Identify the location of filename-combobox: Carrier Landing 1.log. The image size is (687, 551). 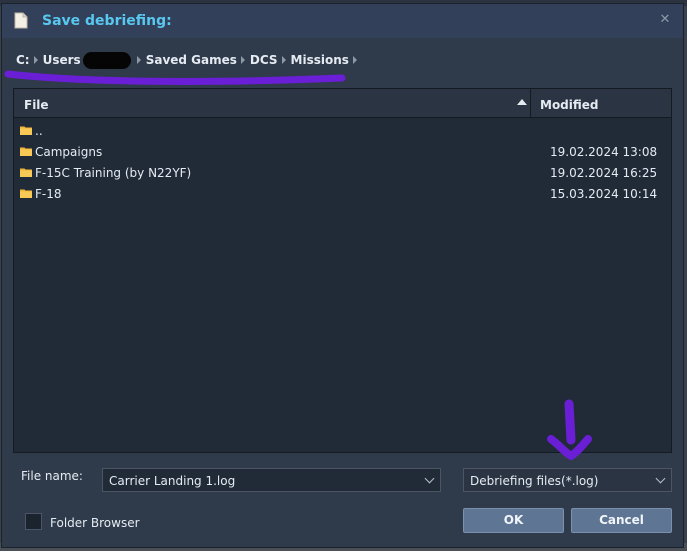
(271, 480).